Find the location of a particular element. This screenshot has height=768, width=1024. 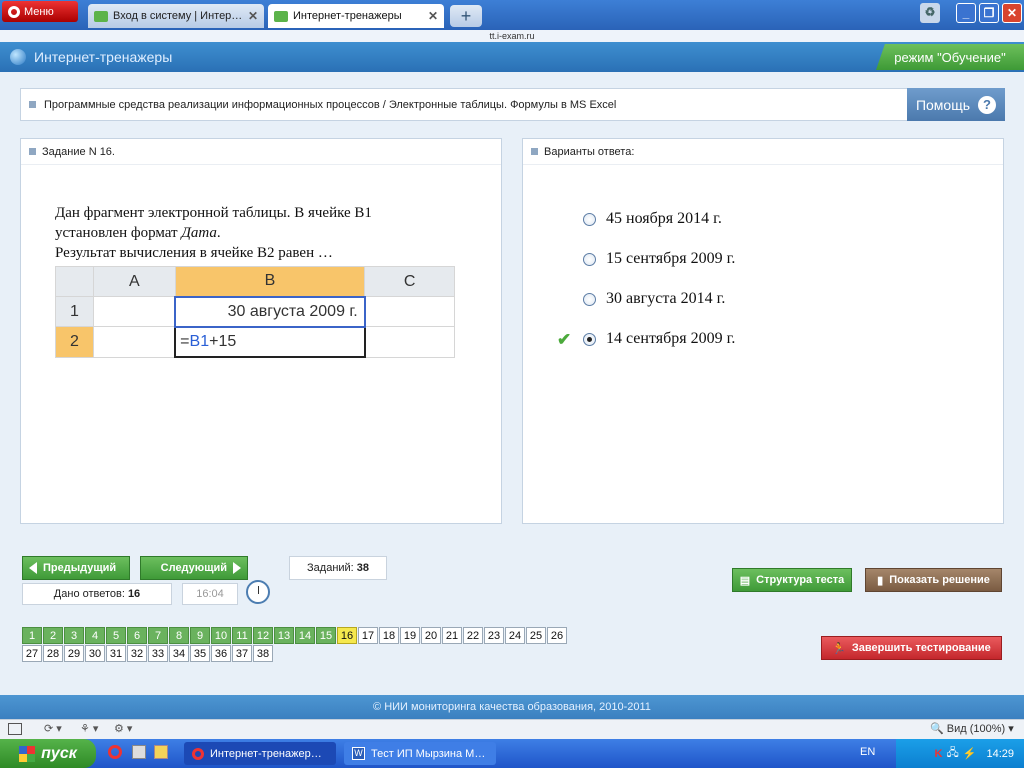

next-button: Следующий is located at coordinates (194, 568).